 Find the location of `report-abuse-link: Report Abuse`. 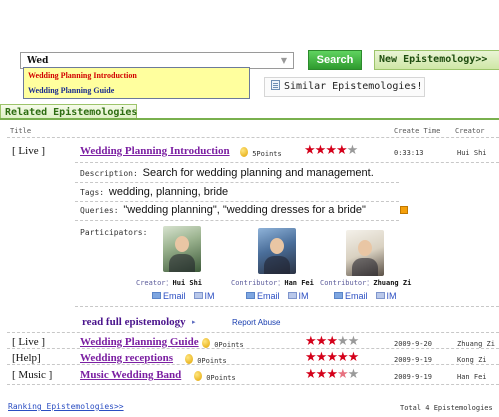

report-abuse-link: Report Abuse is located at coordinates (256, 322).